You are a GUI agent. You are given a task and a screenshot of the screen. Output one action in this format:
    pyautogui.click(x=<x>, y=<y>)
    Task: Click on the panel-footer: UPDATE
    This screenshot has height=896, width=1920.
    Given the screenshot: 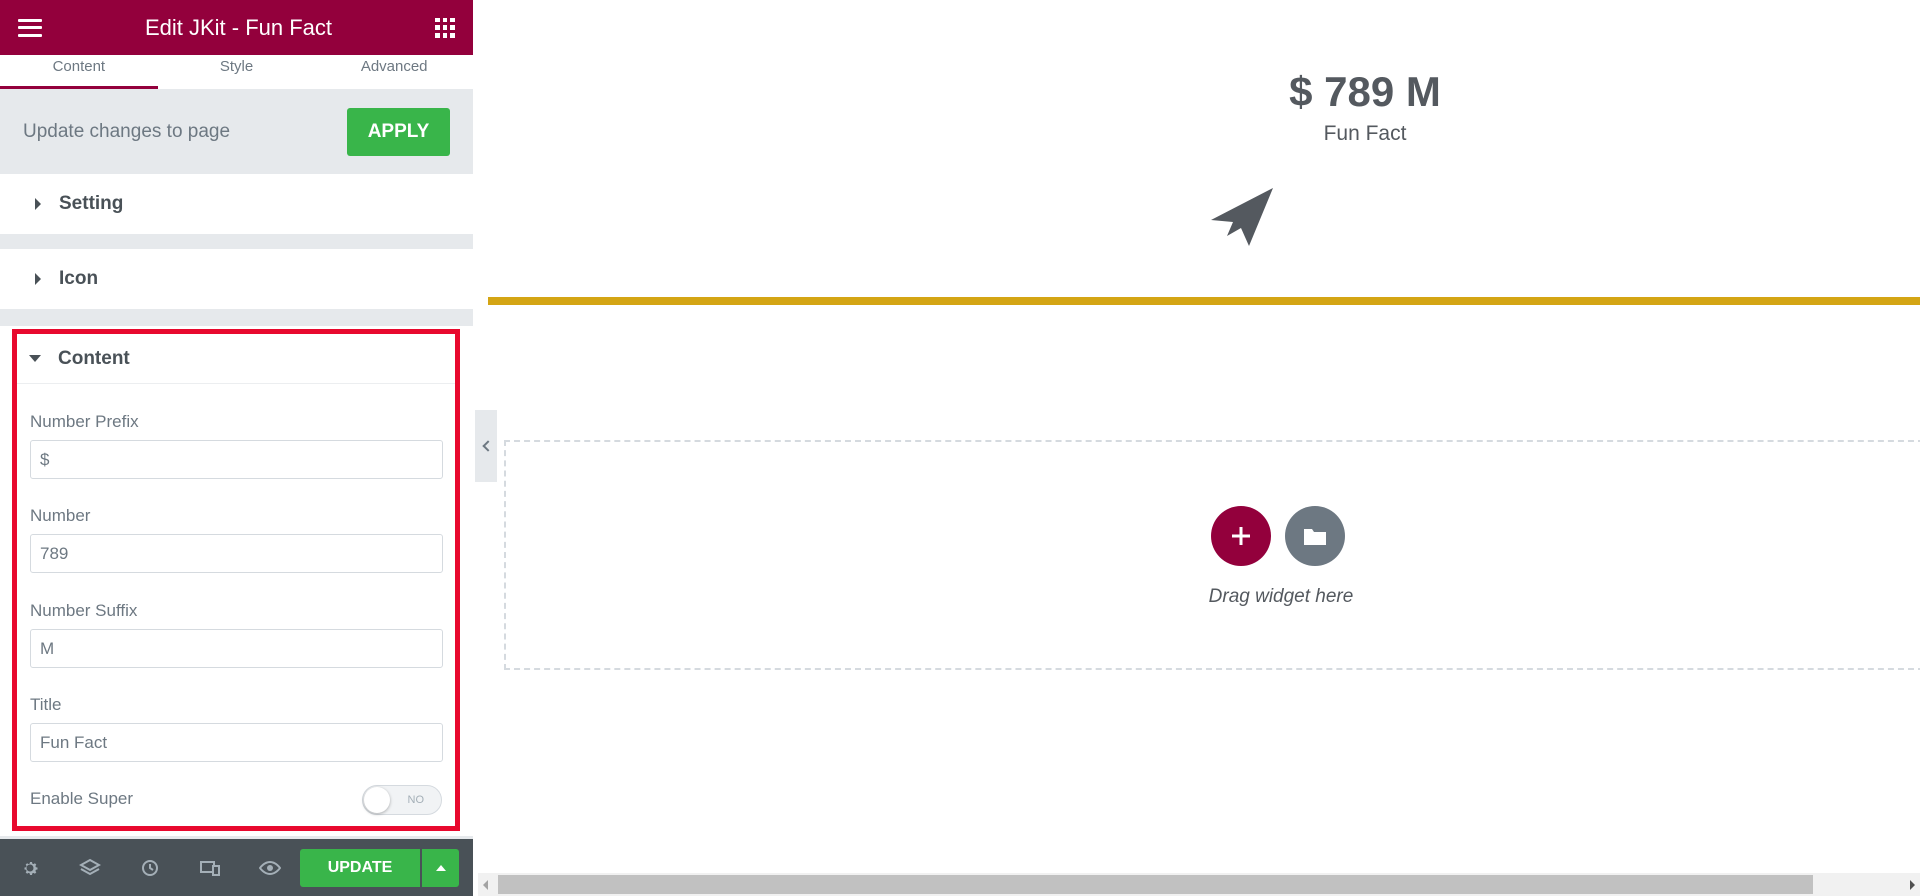 What is the action you would take?
    pyautogui.click(x=236, y=867)
    